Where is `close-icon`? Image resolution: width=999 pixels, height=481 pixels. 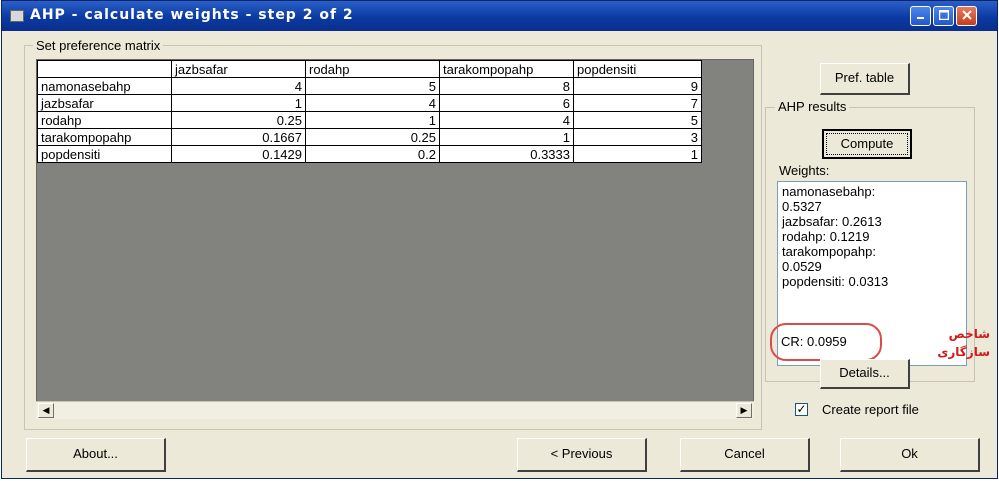
close-icon is located at coordinates (966, 15).